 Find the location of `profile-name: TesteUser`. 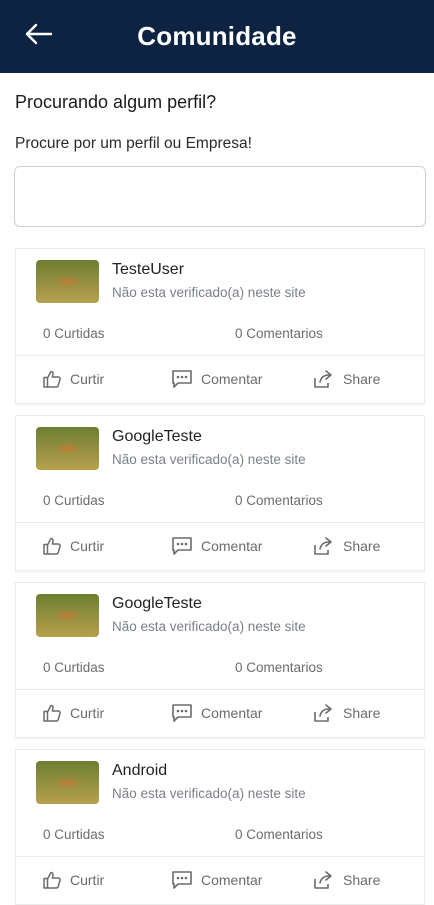

profile-name: TesteUser is located at coordinates (148, 269).